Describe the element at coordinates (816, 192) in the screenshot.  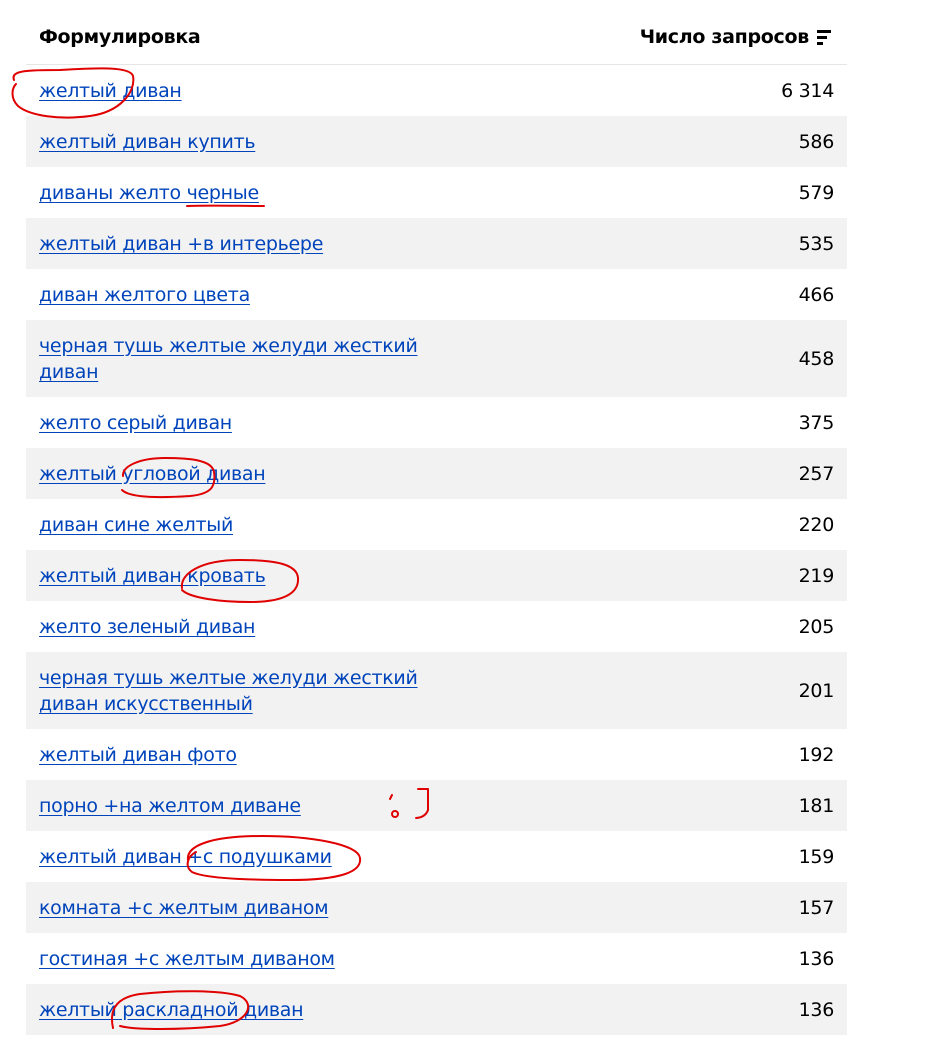
I see `query-count: 579` at that location.